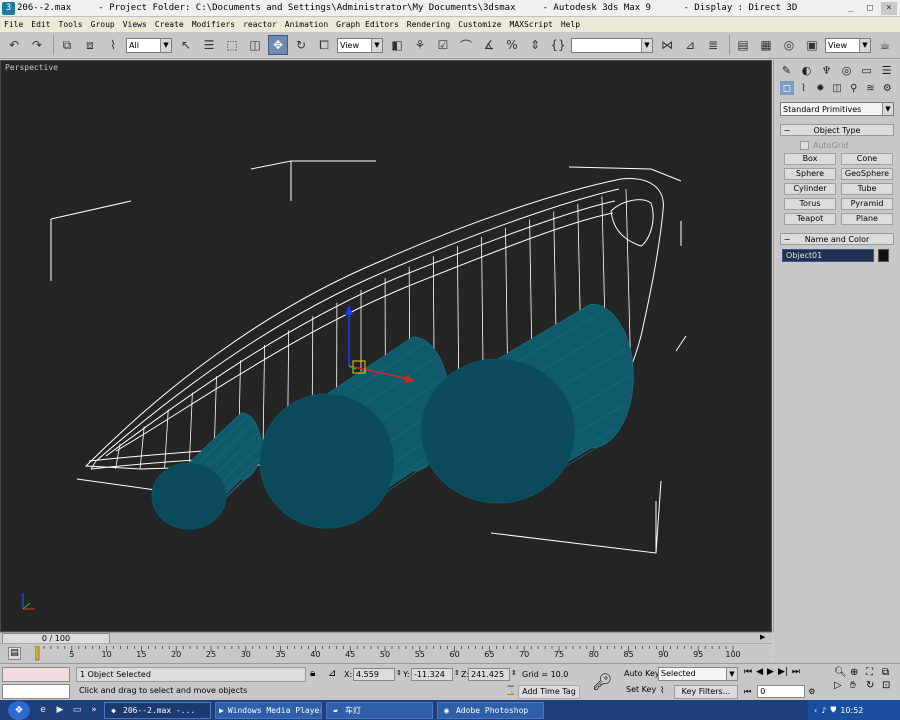 The image size is (900, 720). Describe the element at coordinates (642, 673) in the screenshot. I see `auto-key-button: Auto Key` at that location.